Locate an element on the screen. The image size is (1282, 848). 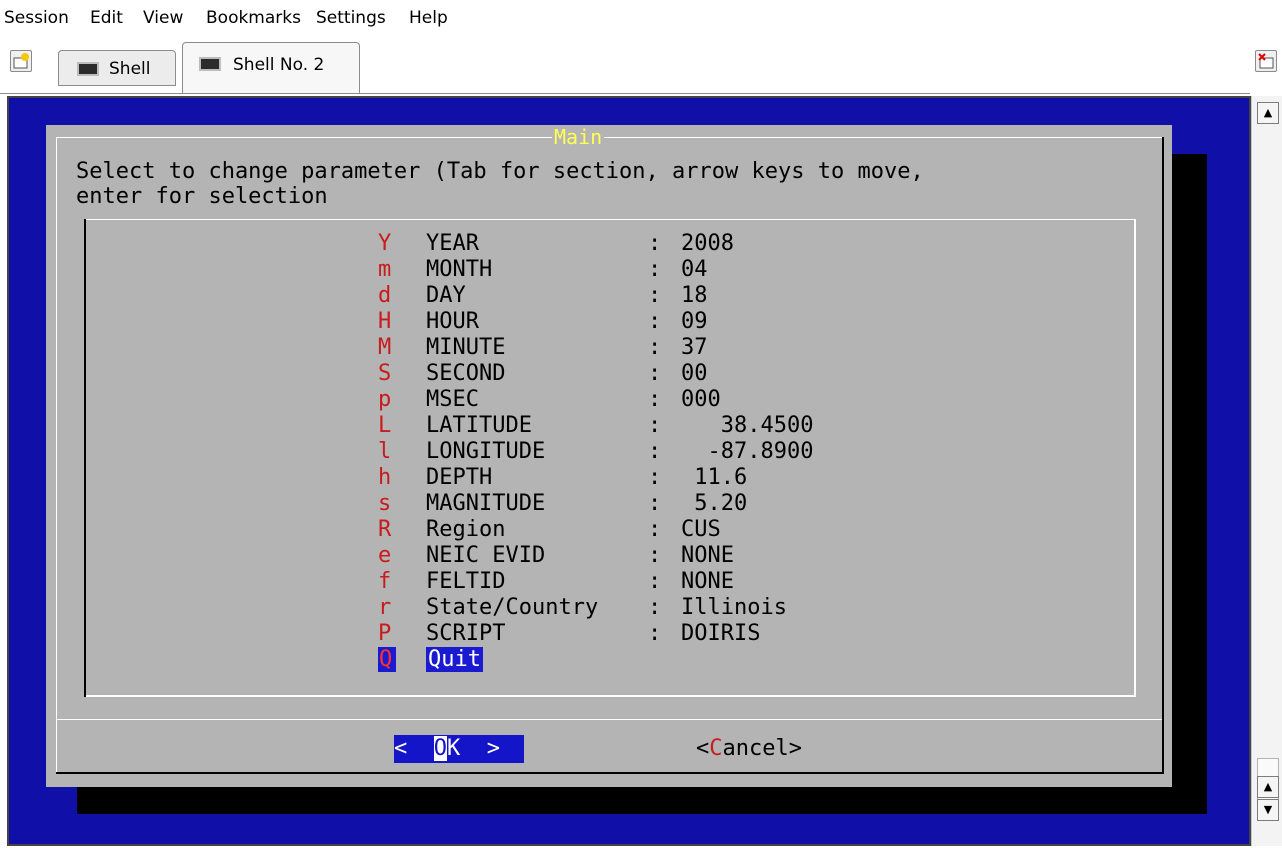
menu-item-label: NEIC EVID is located at coordinates (486, 555).